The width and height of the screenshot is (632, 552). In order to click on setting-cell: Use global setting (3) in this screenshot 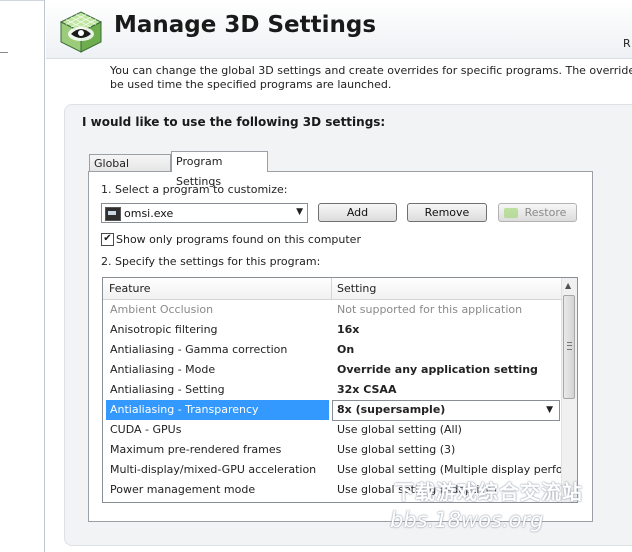, I will do `click(396, 449)`.